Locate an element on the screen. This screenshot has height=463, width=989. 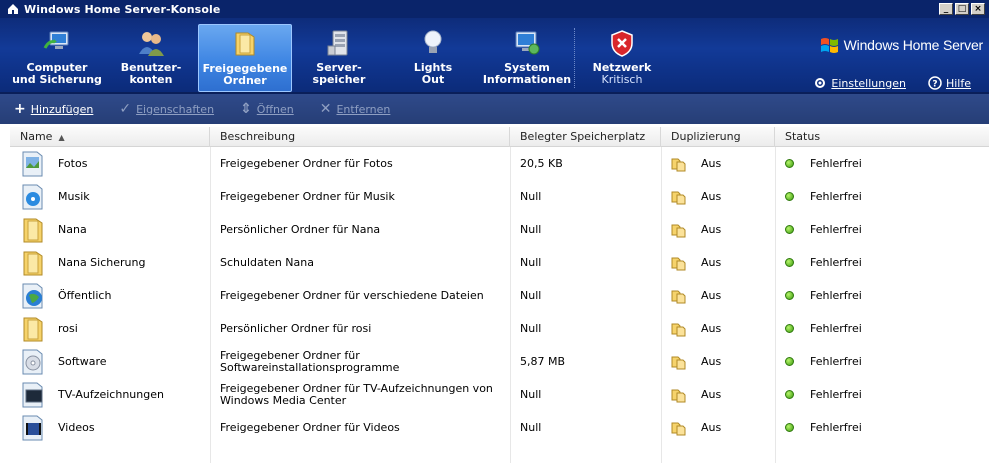
nav-computer-backup: Computer und Sicherung is located at coordinates (57, 58).